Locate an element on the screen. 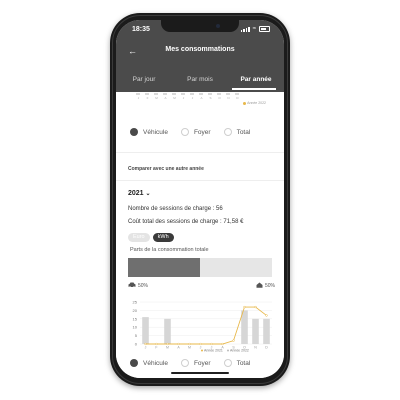 Image resolution: width=400 pixels, height=400 pixels. compare-label: Comparer avec une autre année is located at coordinates (166, 169).